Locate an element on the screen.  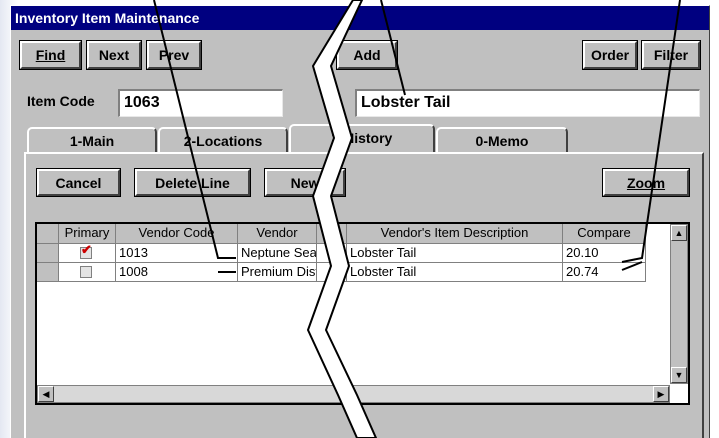
torn-break-divider is located at coordinates (342, 219).